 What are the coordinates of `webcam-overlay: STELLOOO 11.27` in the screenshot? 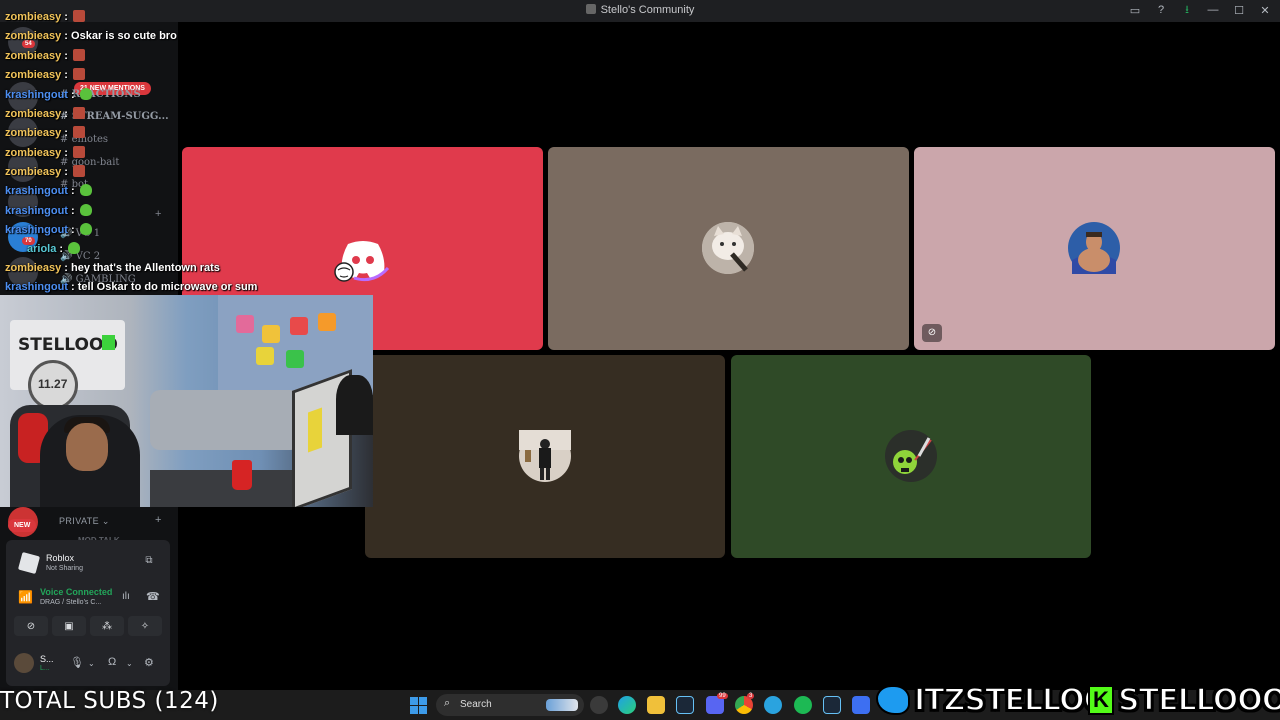 It's located at (186, 401).